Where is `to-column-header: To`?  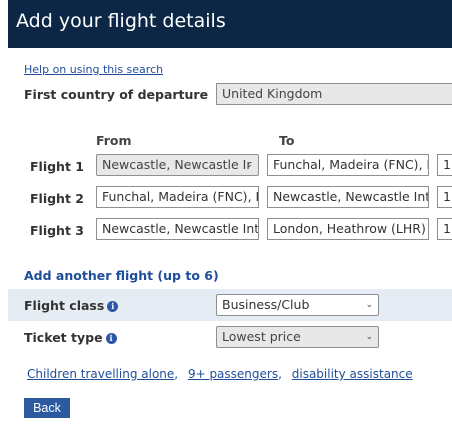 to-column-header: To is located at coordinates (287, 140).